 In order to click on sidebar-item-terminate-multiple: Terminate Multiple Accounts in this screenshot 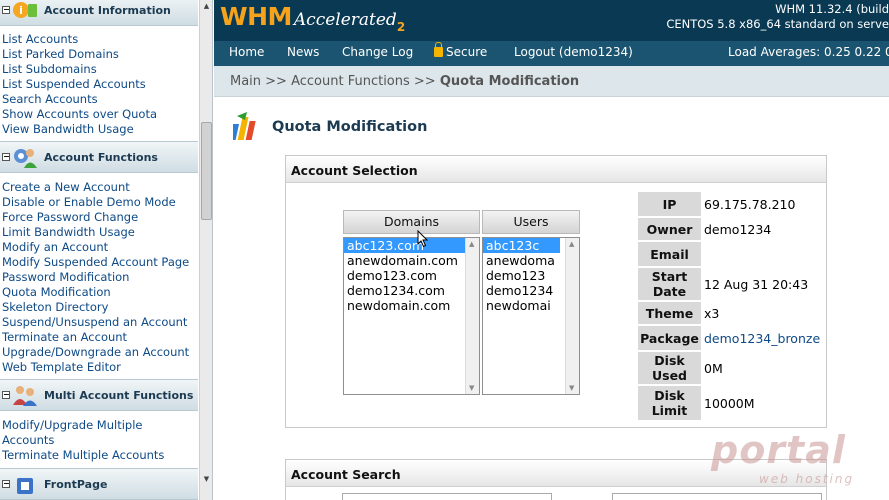, I will do `click(100, 455)`.